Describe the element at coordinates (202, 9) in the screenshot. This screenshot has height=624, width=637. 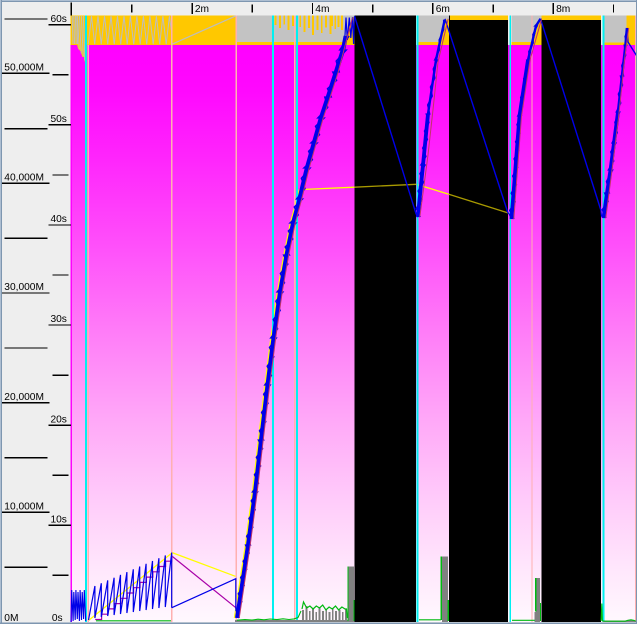
I see `svg-text: 2m` at that location.